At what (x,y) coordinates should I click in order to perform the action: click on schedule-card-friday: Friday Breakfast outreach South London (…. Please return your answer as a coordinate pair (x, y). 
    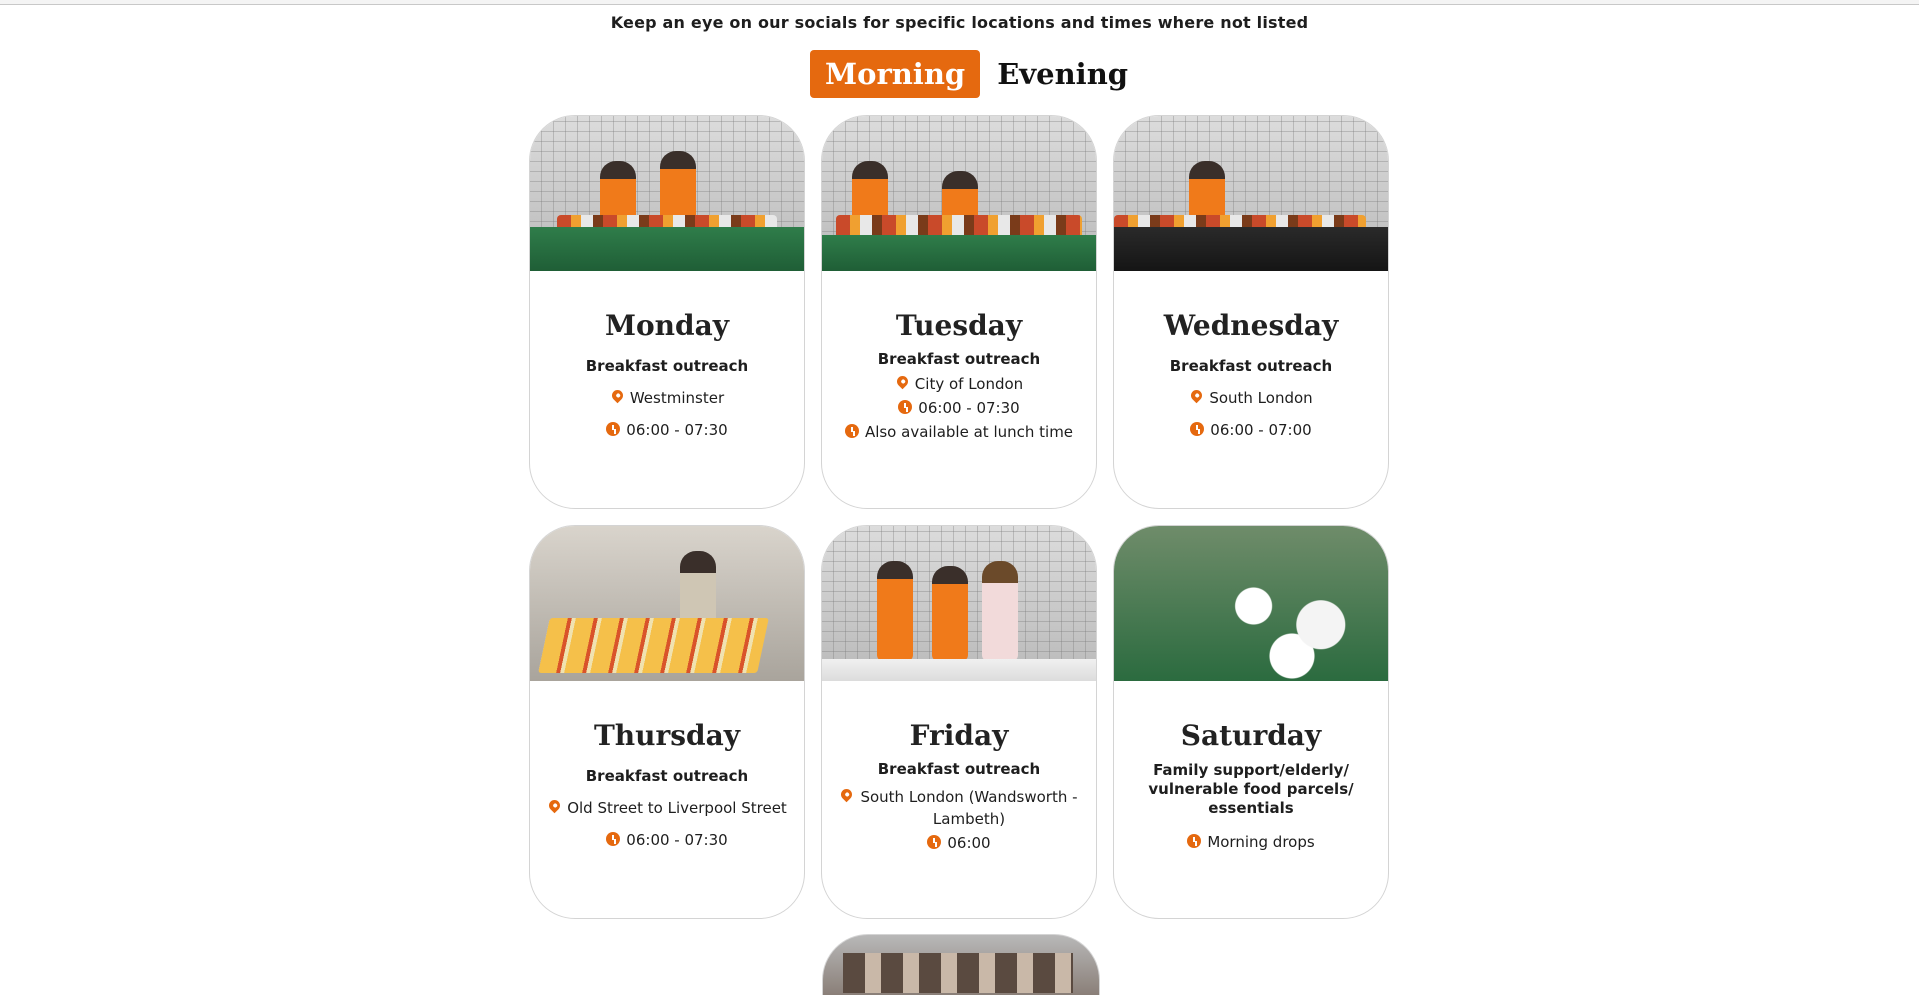
    Looking at the image, I should click on (959, 722).